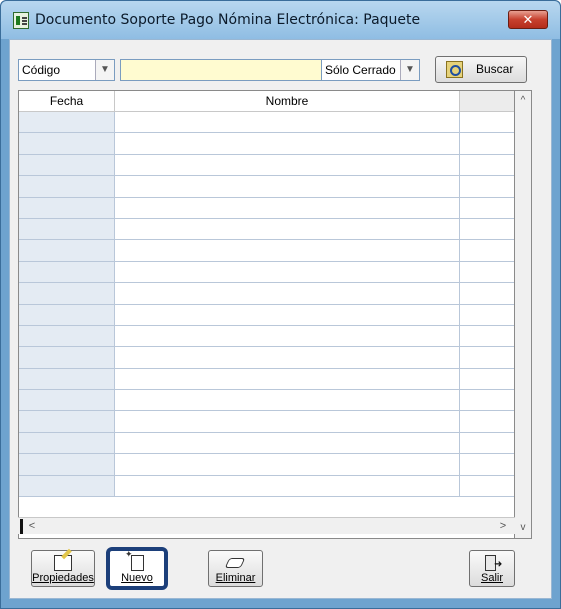 The image size is (561, 609). I want to click on properties-button: Propiedades, so click(63, 568).